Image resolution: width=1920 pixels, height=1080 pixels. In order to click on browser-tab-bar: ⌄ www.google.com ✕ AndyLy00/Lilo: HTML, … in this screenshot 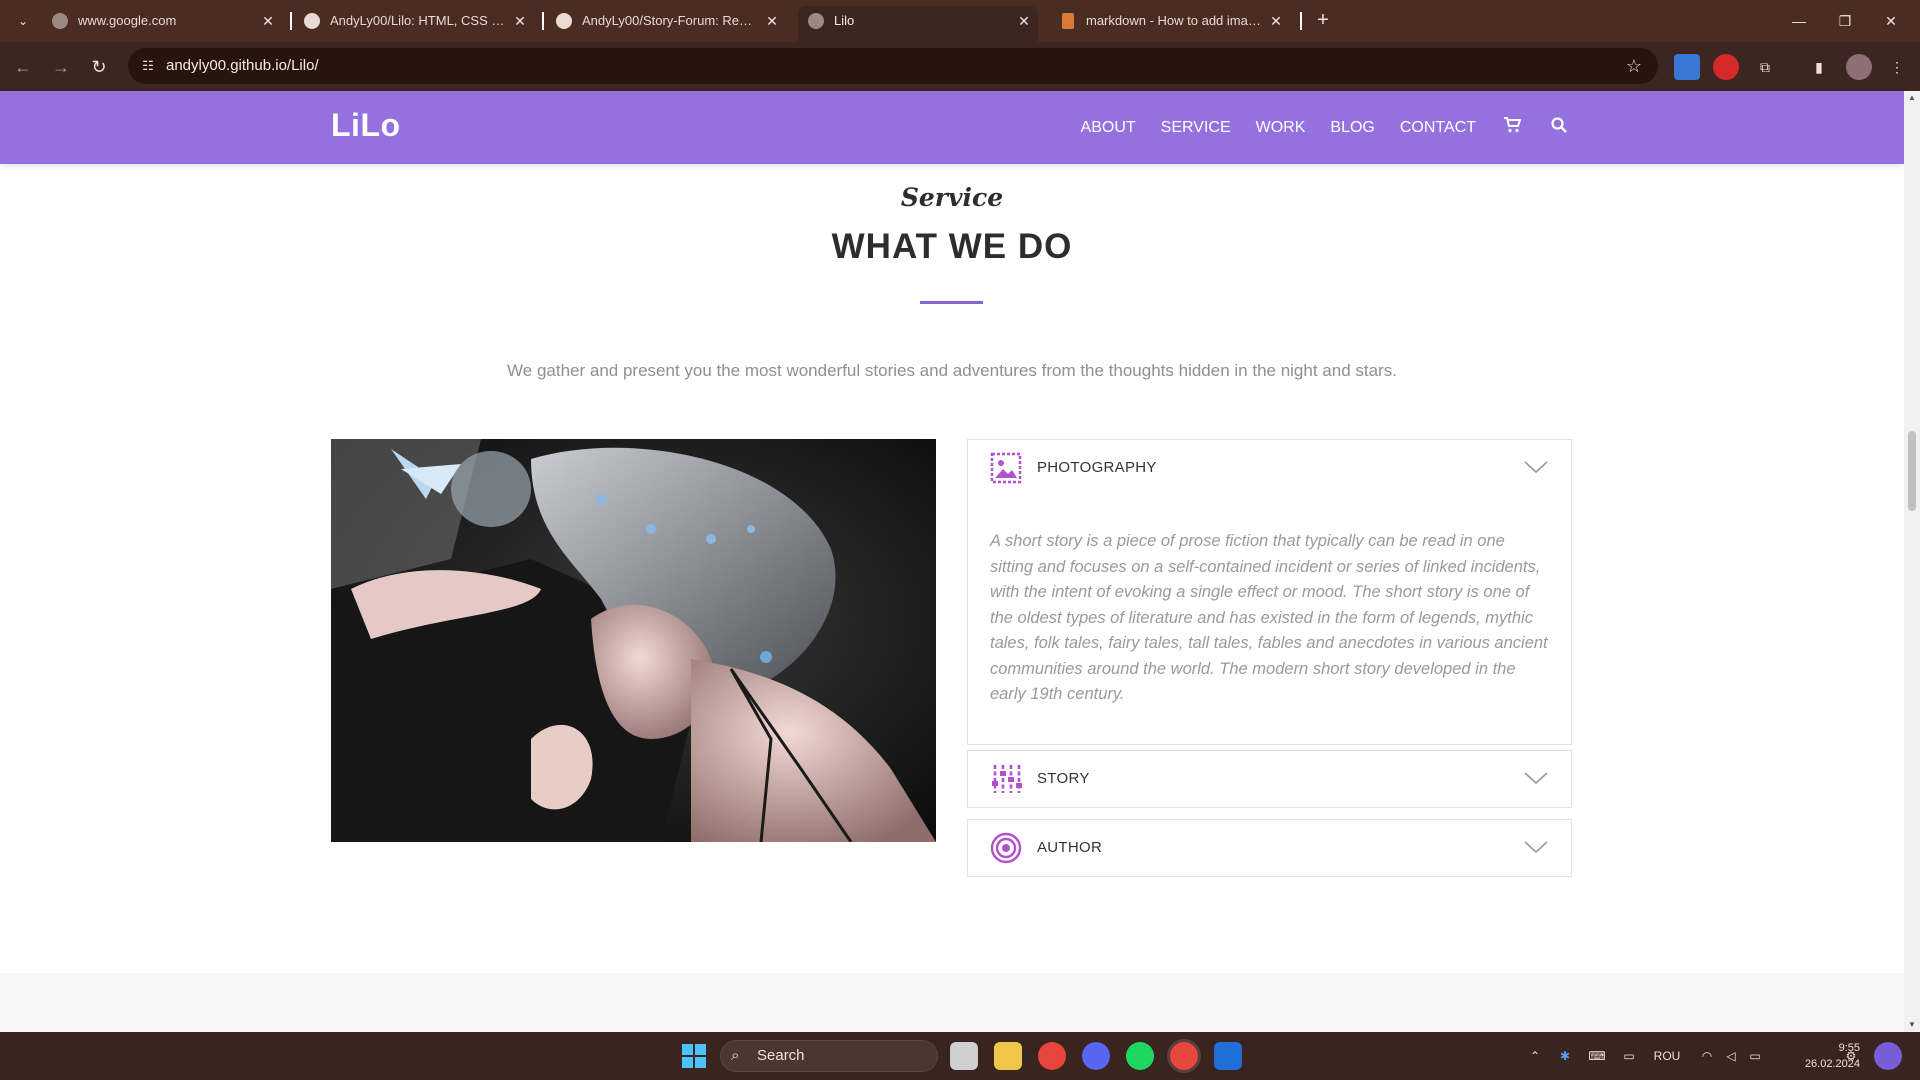, I will do `click(960, 21)`.